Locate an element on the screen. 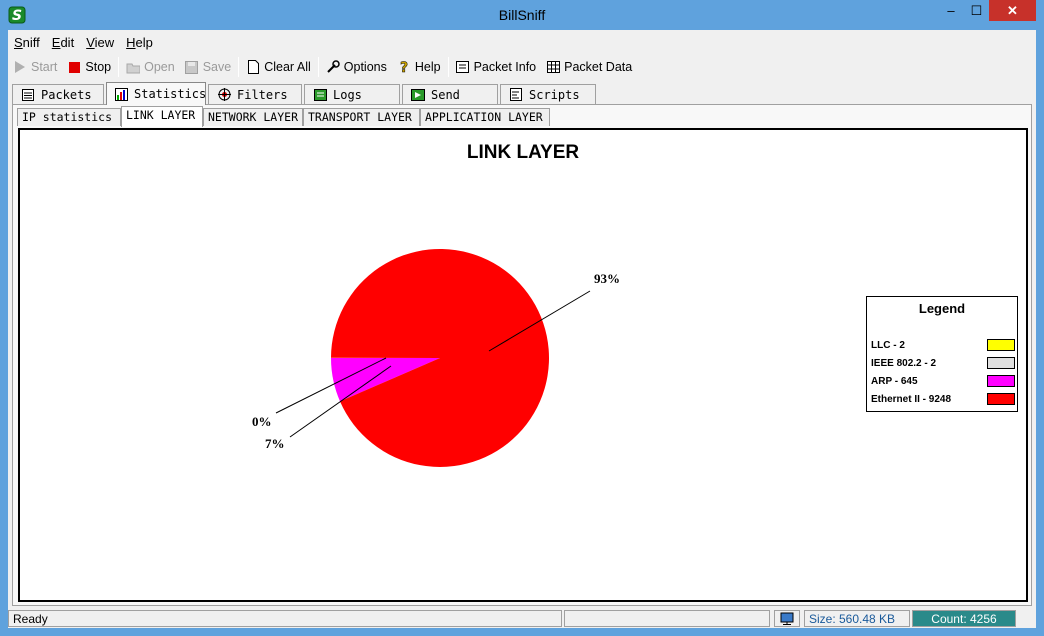  wrench-icon is located at coordinates (333, 67).